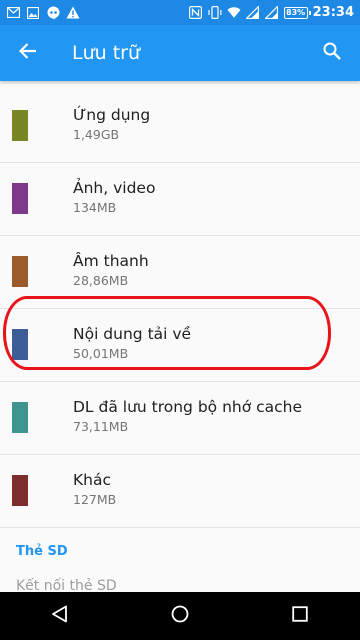 The image size is (360, 640). I want to click on arrow-back-icon, so click(27, 53).